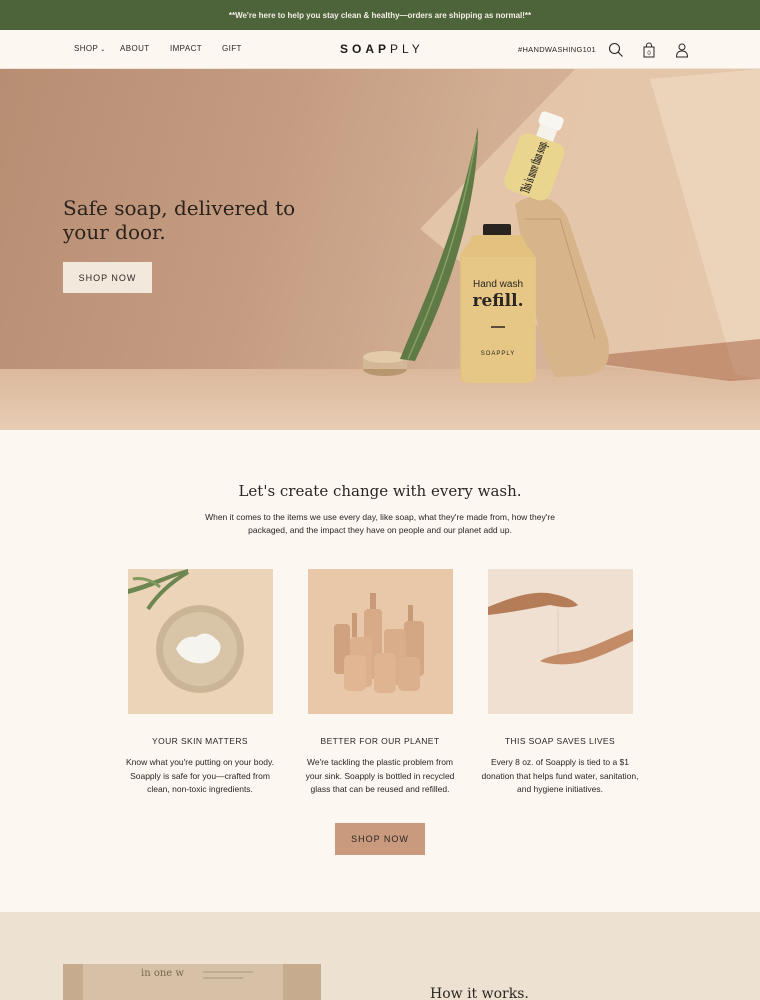  What do you see at coordinates (232, 48) in the screenshot?
I see `nav-gift: GIFT` at bounding box center [232, 48].